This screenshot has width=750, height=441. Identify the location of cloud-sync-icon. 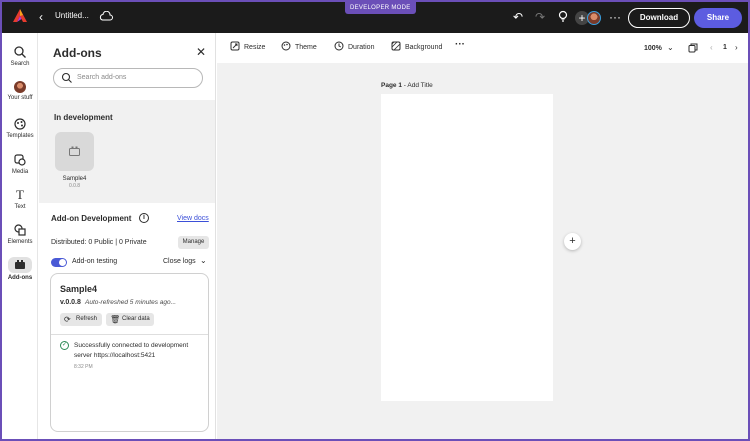
(106, 16).